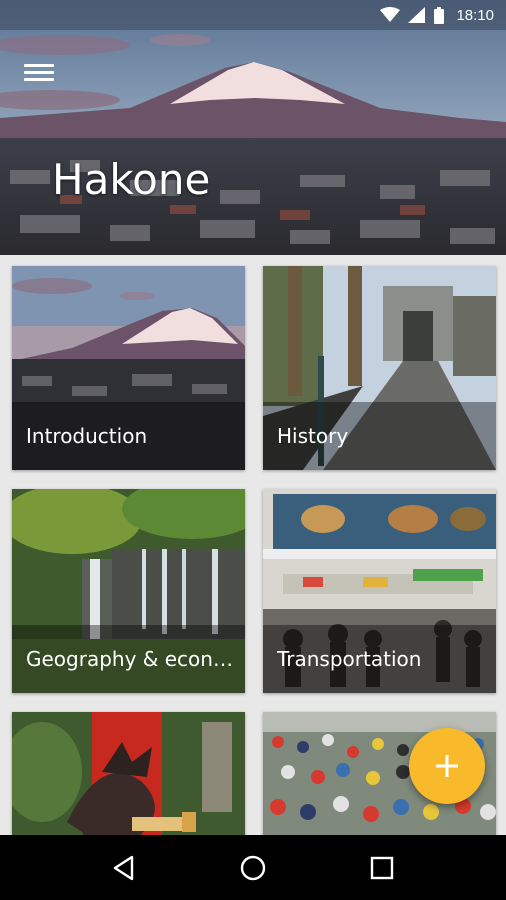  I want to click on battery-icon, so click(439, 15).